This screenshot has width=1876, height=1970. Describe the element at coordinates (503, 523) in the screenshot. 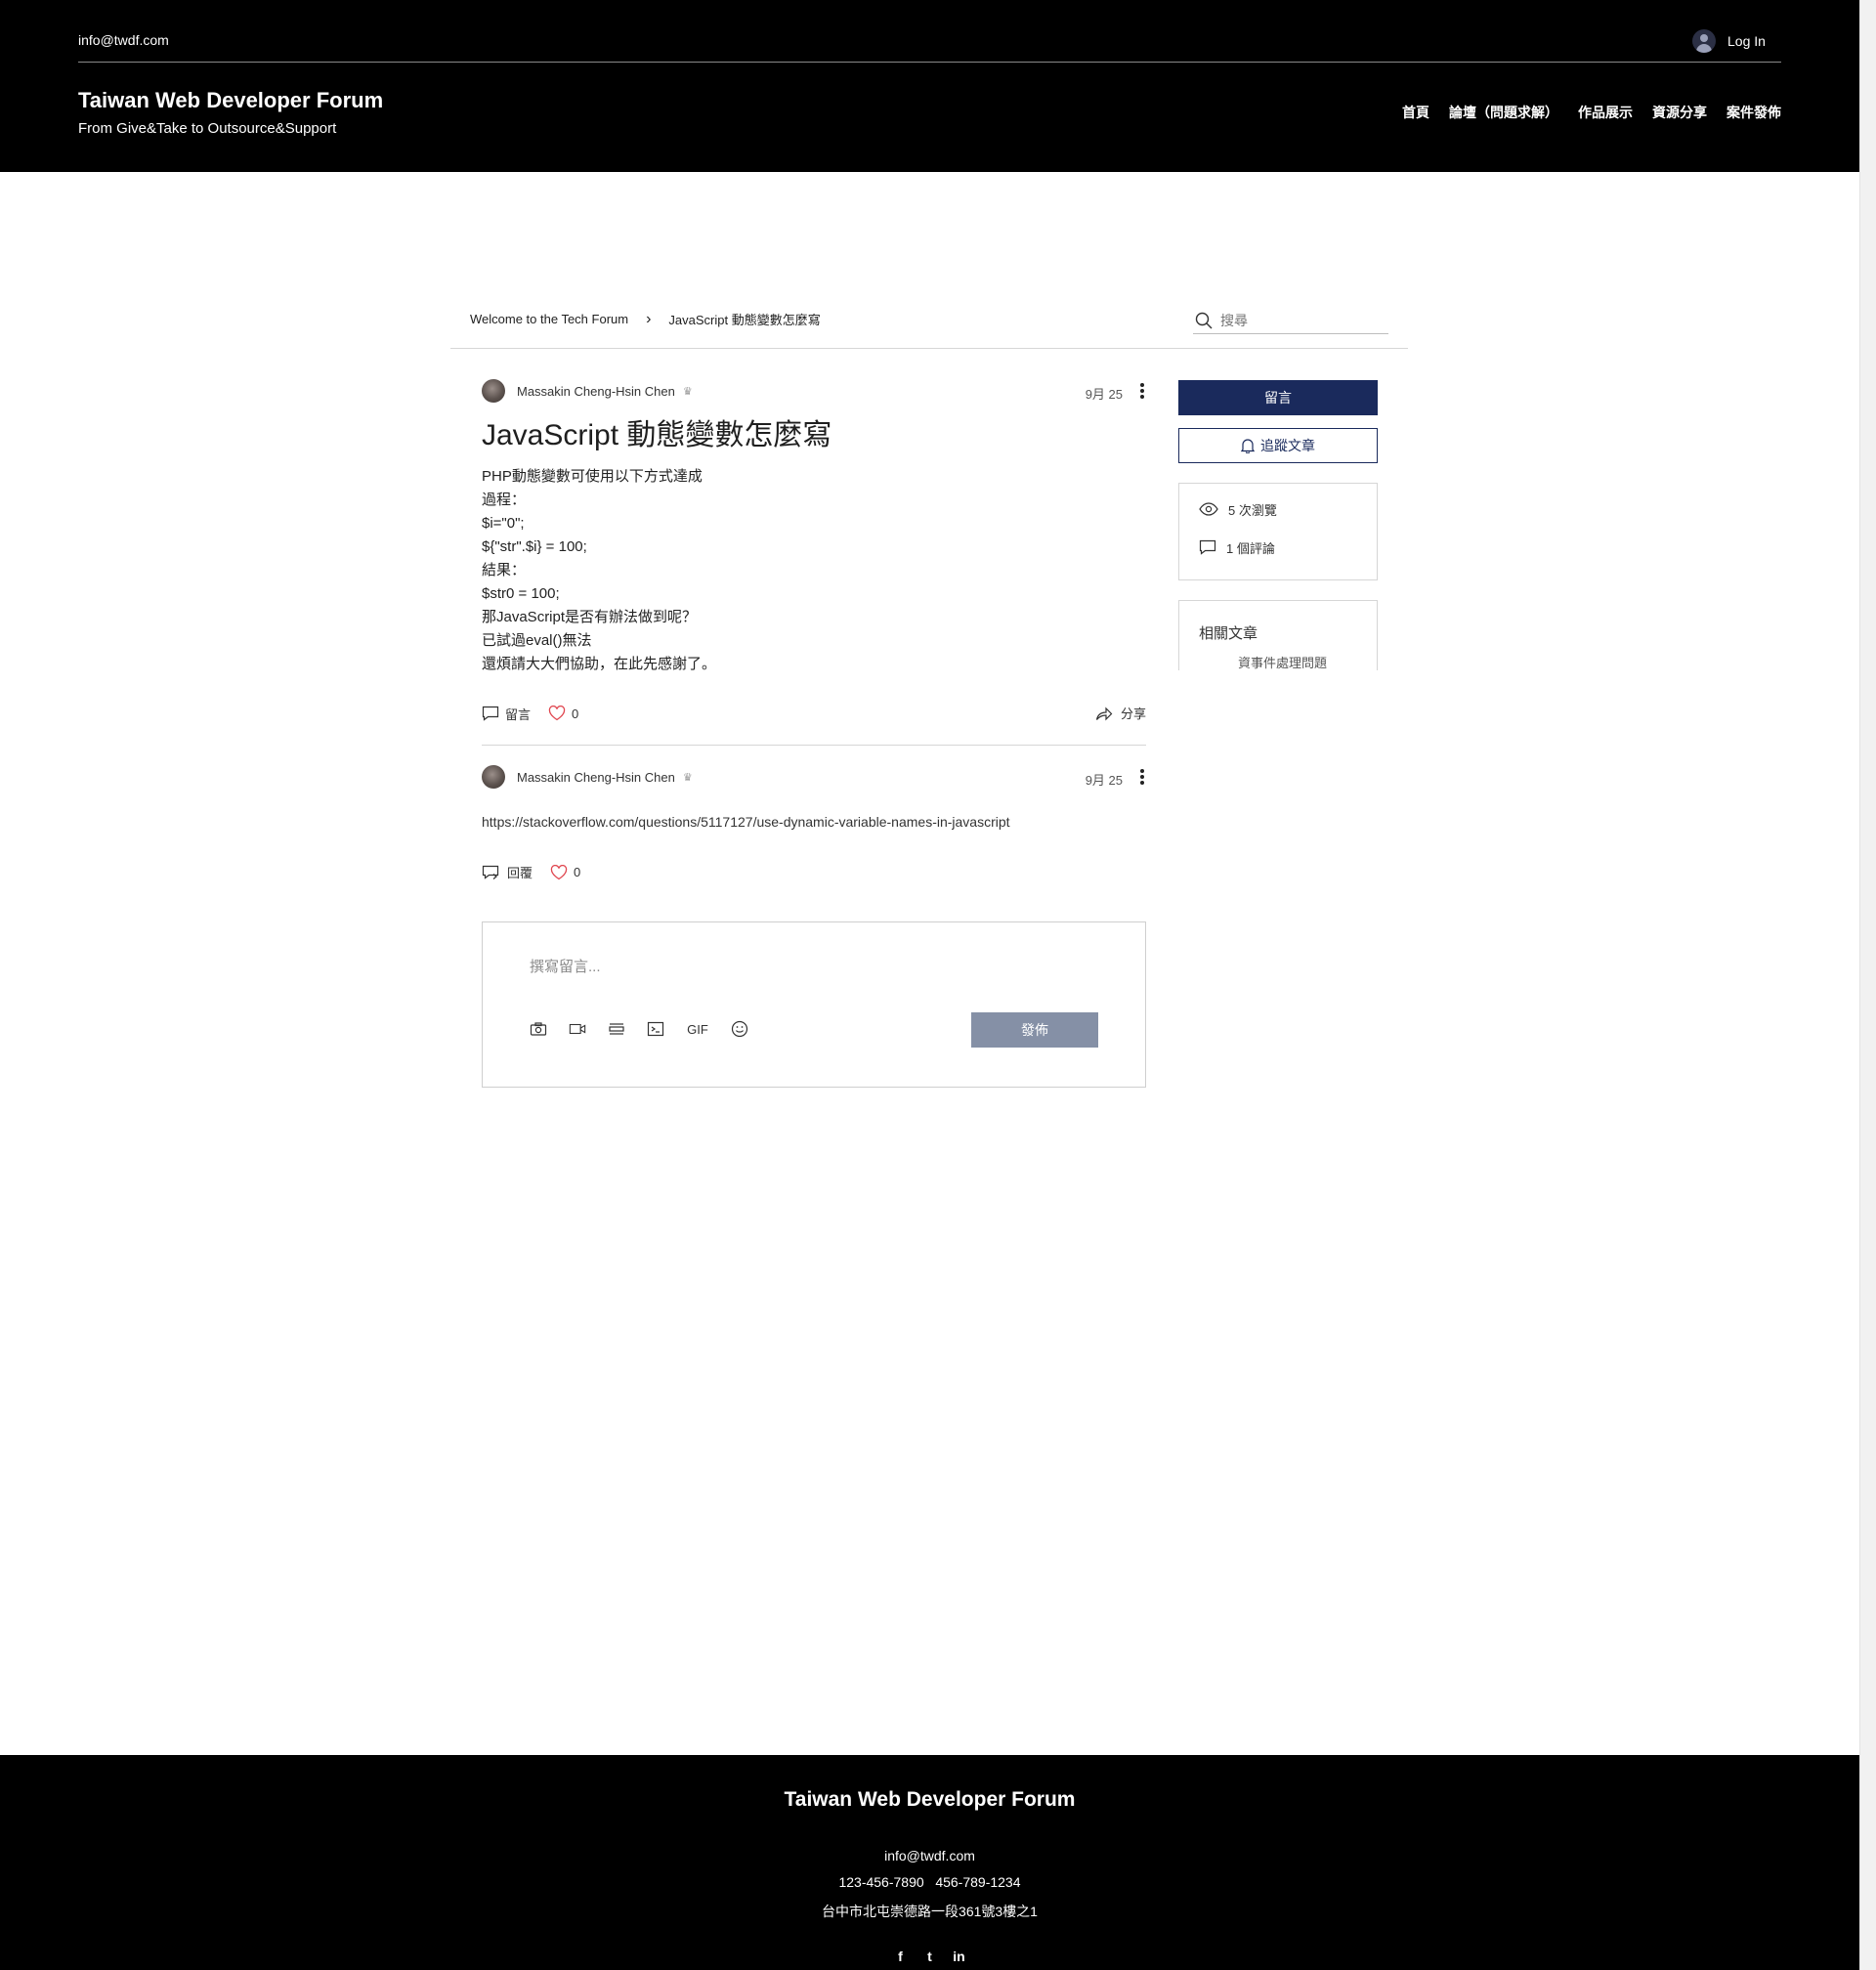

I see `post-body-line: $i="0";` at that location.